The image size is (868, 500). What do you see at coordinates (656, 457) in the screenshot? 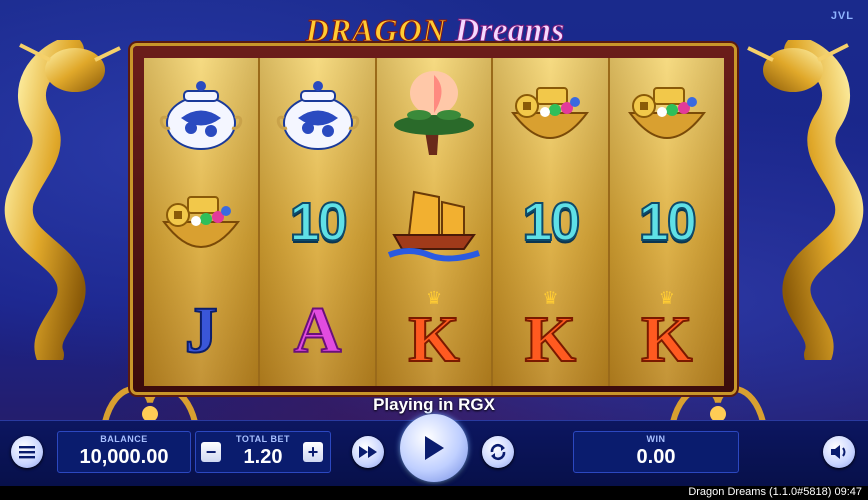
I see `win-value: 0.00` at bounding box center [656, 457].